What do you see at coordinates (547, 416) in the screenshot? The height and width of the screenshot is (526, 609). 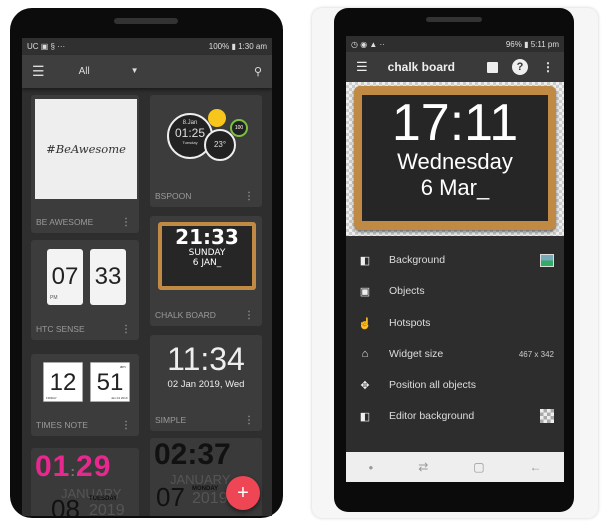 I see `checker-thumbnail-icon` at bounding box center [547, 416].